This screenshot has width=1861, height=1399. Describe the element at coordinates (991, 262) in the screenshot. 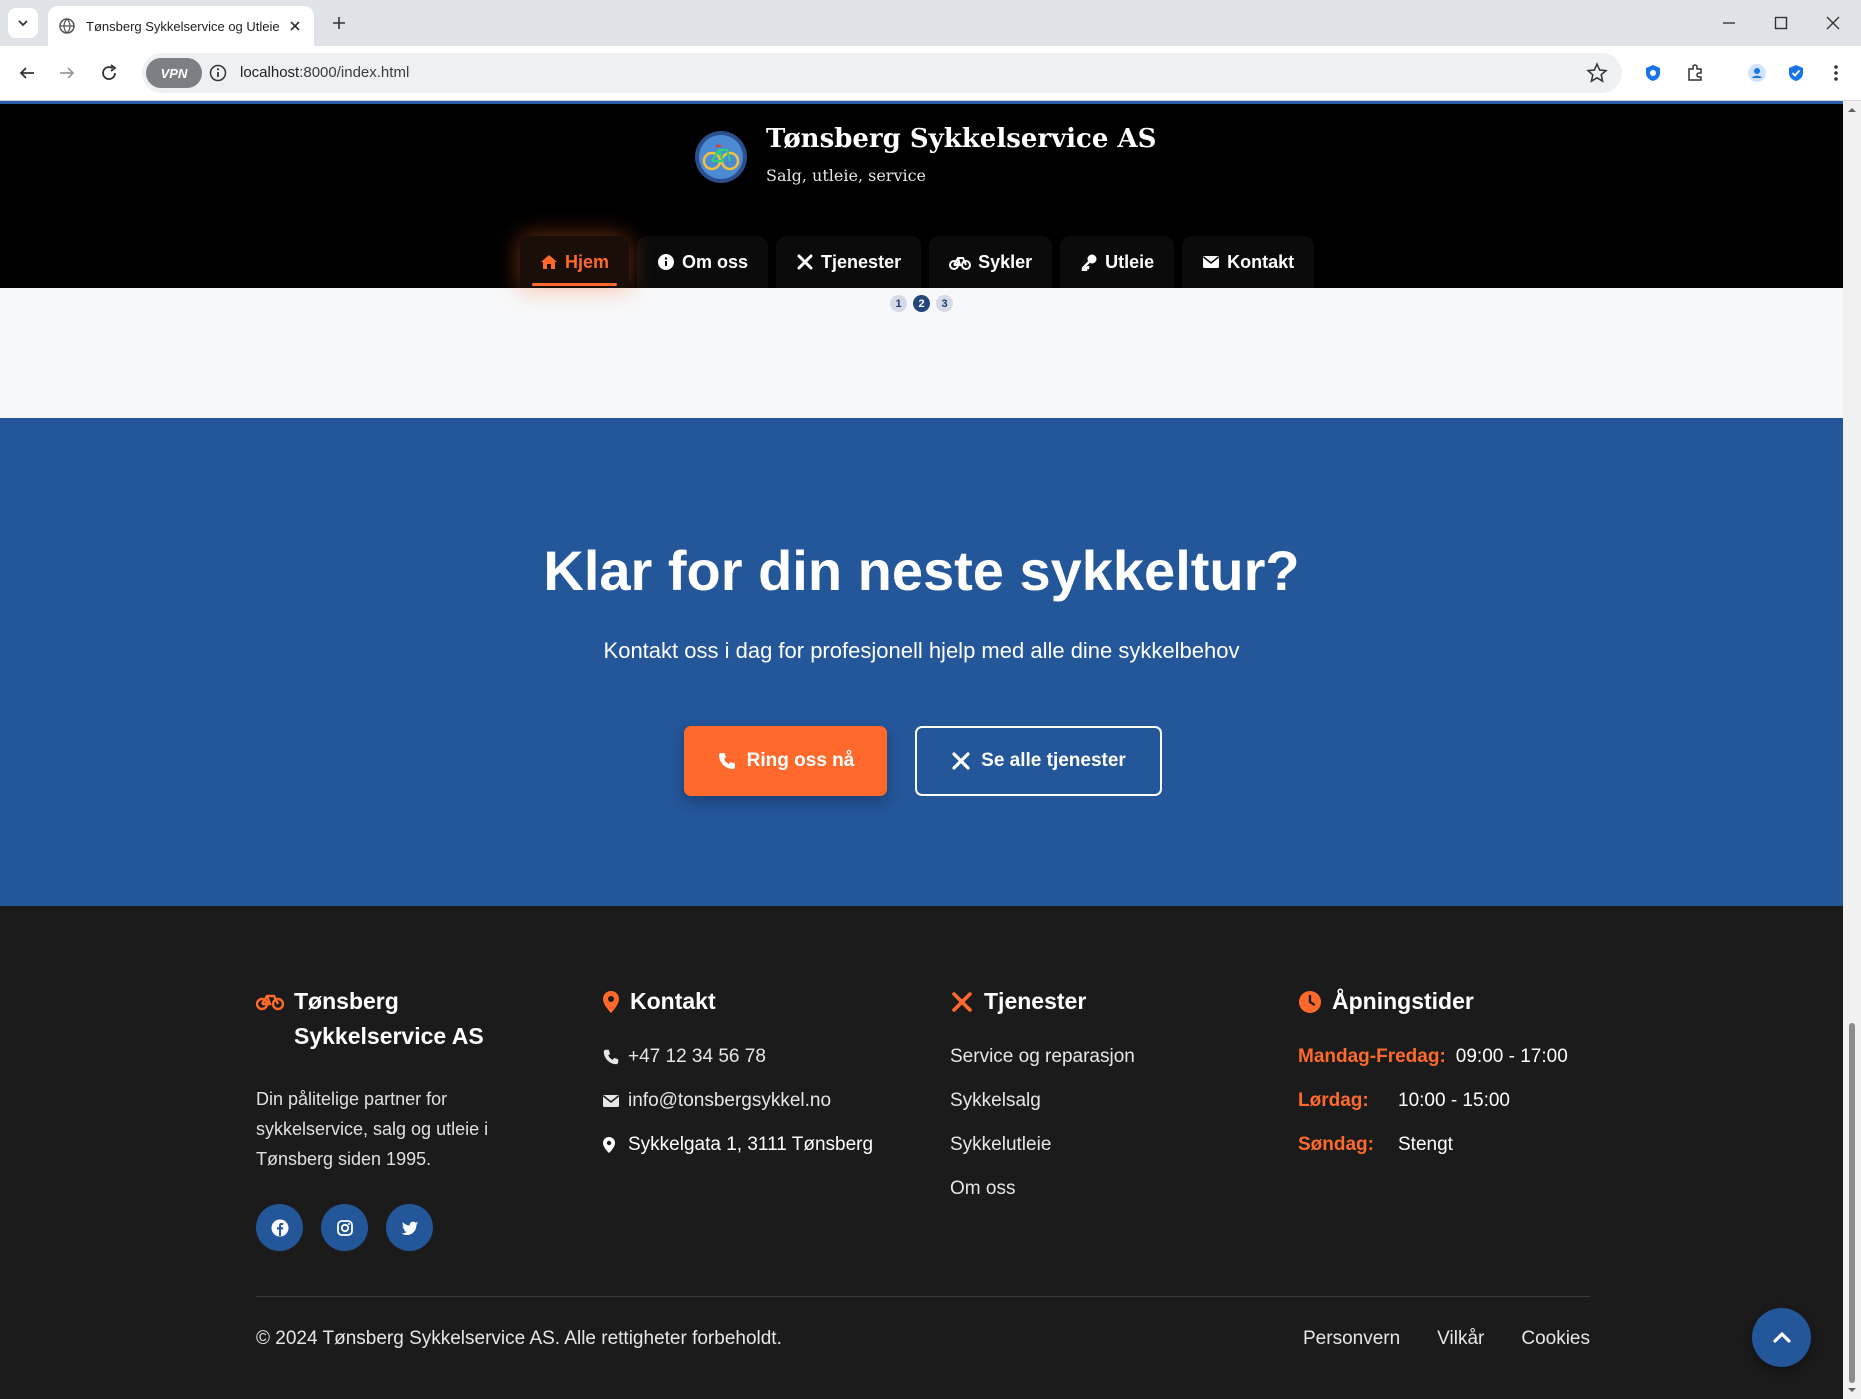

I see `nav-item-sykler: Sykler` at that location.